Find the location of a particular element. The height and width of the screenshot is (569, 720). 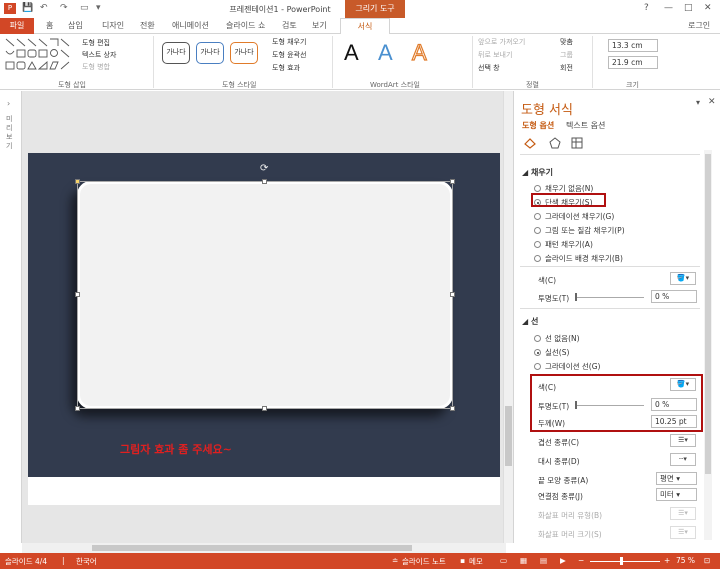

shape-fill-button: 도형 채우기 is located at coordinates (289, 42).